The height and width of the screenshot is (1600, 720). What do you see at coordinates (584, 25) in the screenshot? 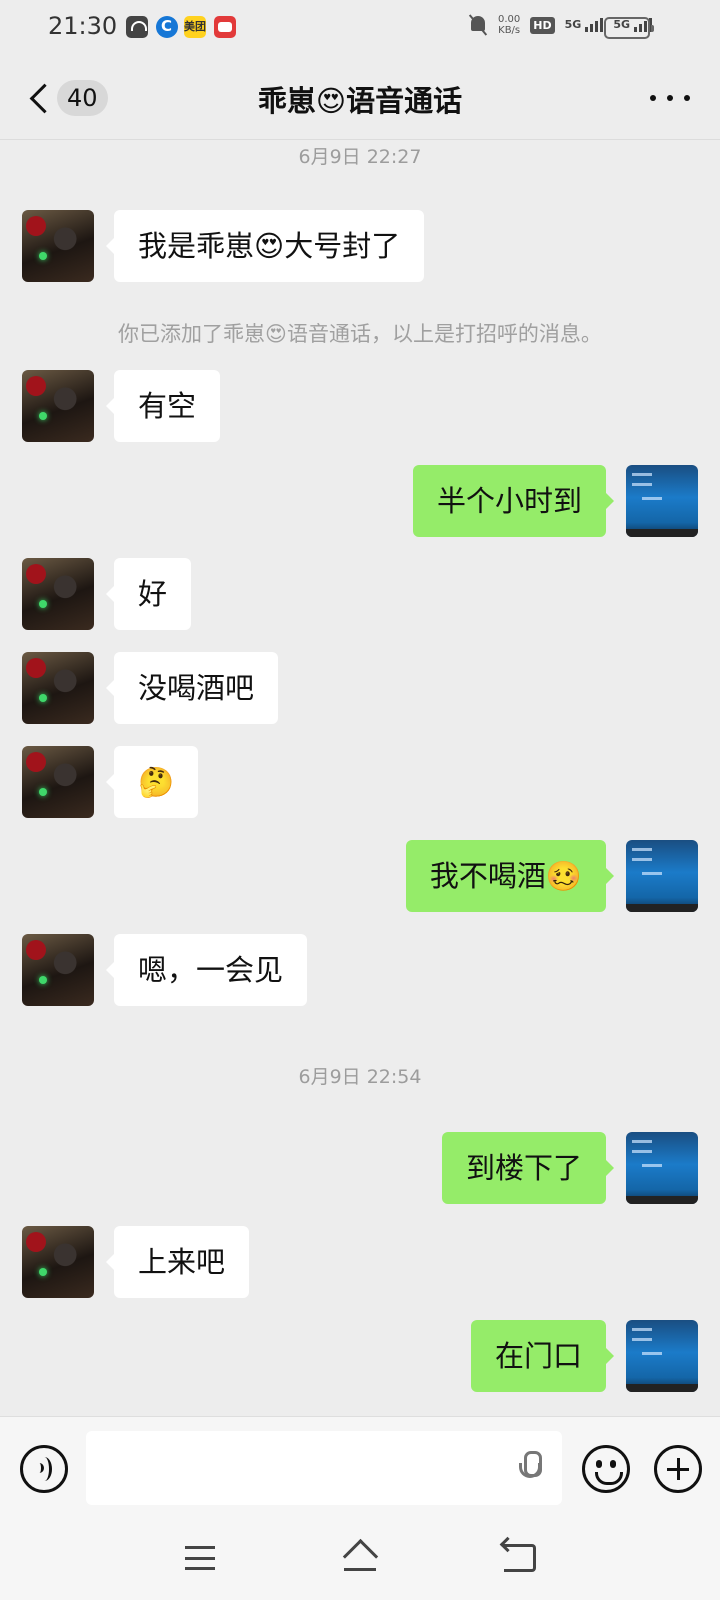
I see `signal-icon-1: 5G` at bounding box center [584, 25].